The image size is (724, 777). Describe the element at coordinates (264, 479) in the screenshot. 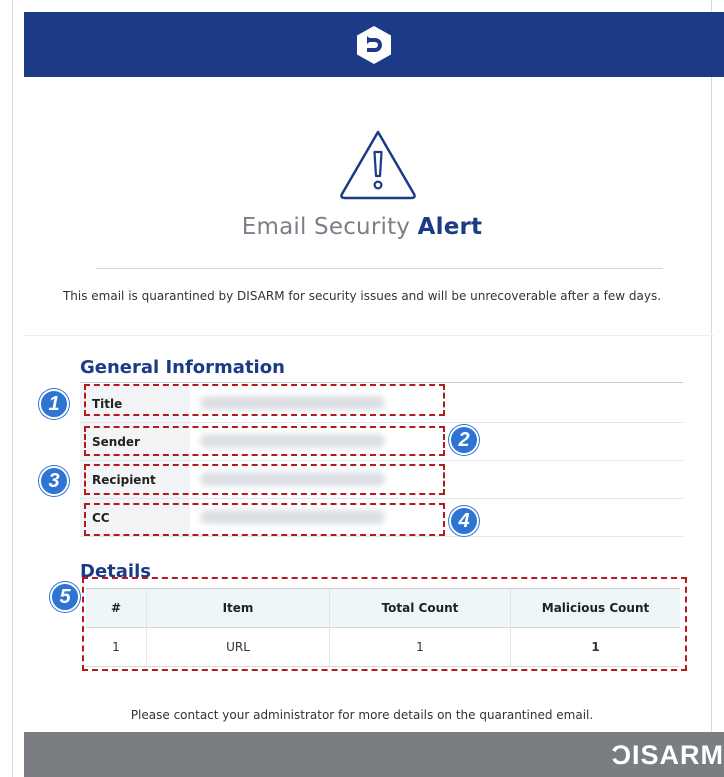

I see `highlight-box-recipient` at that location.